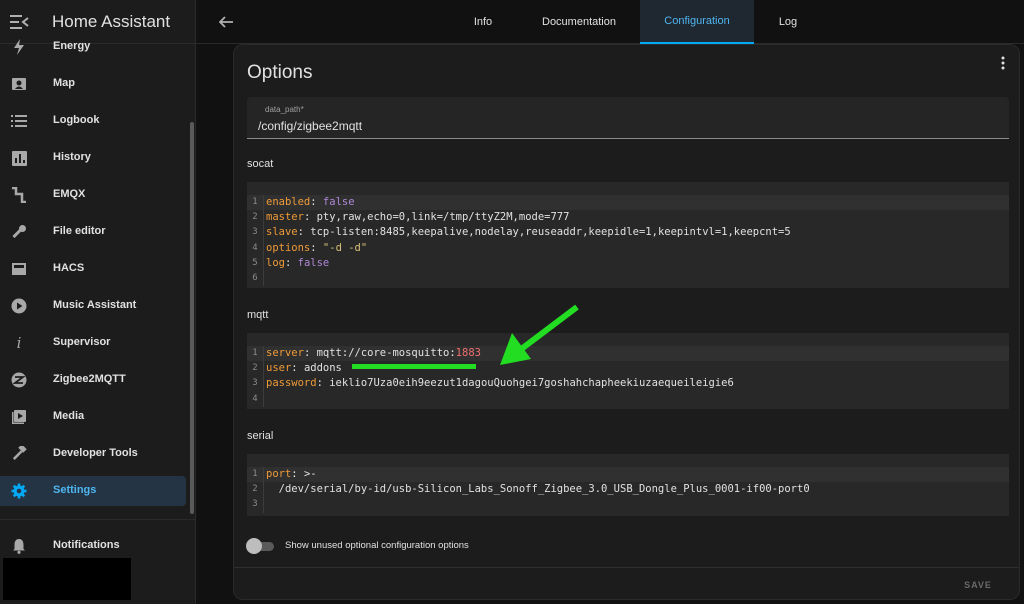  I want to click on chart-icon, so click(19, 158).